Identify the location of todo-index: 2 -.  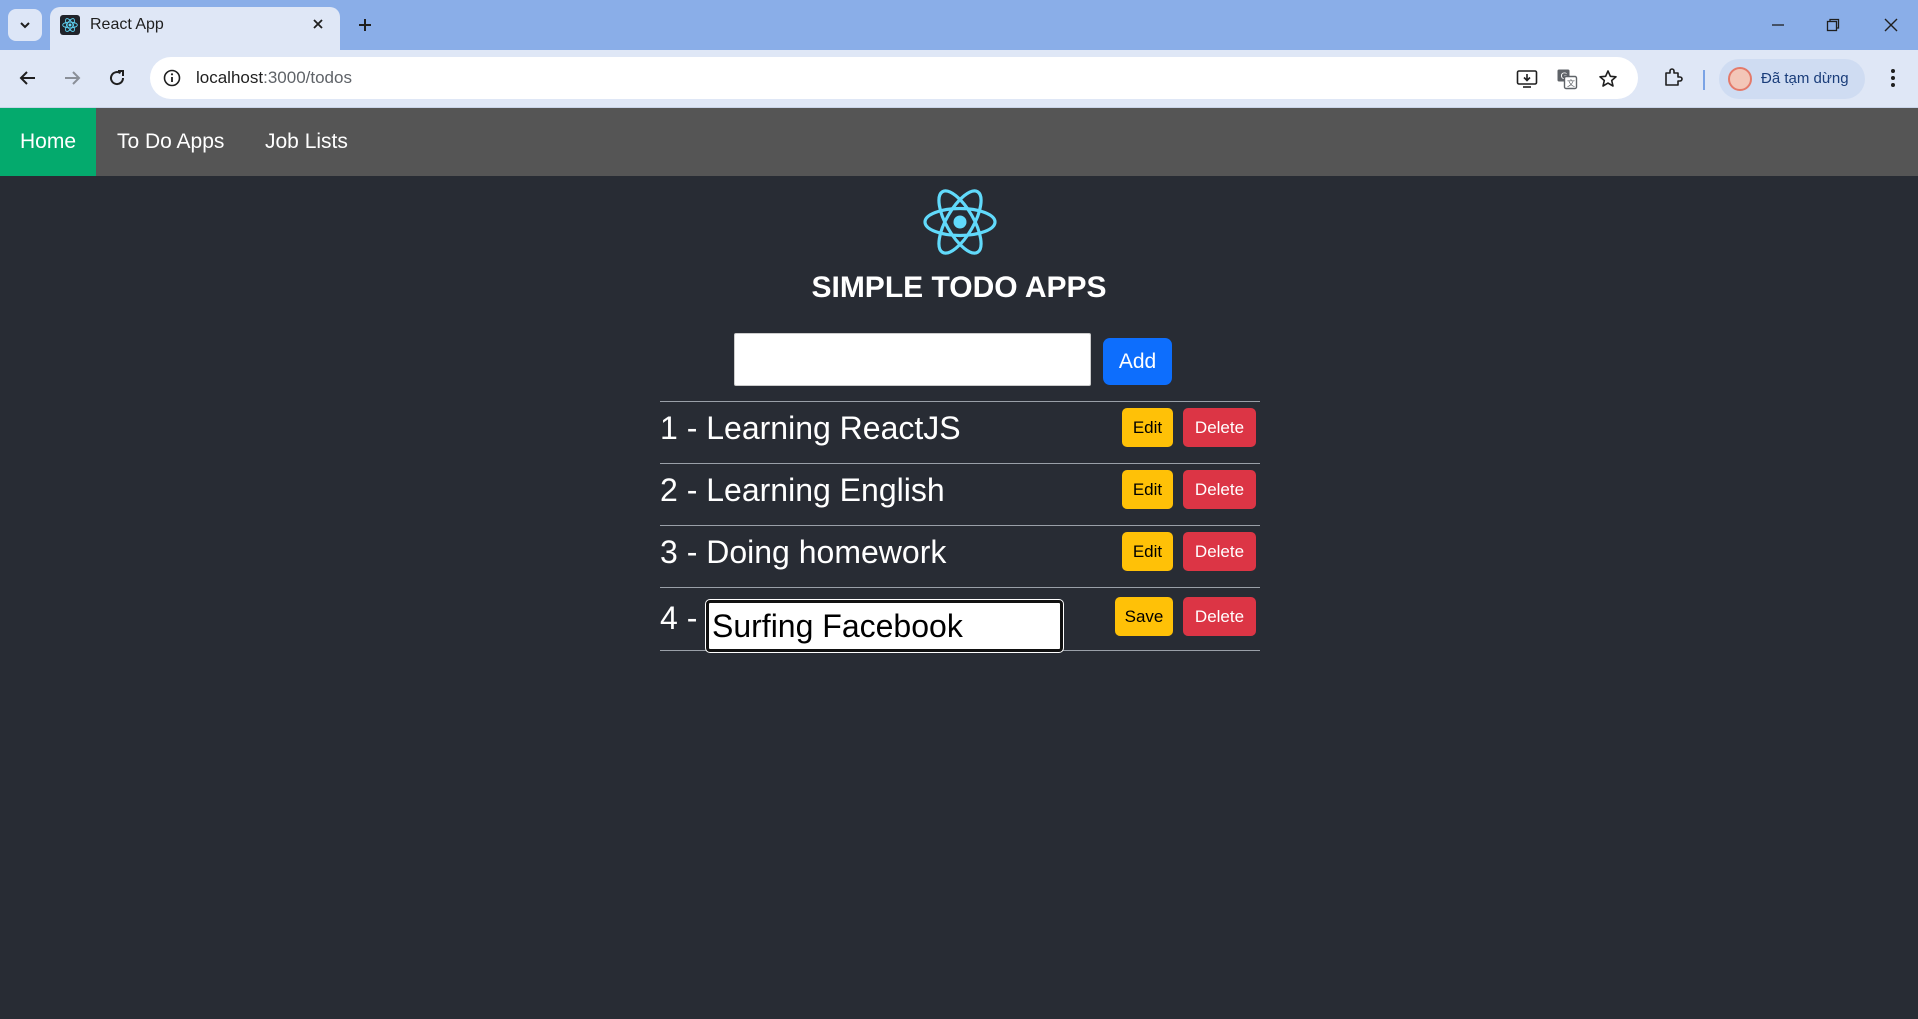
(683, 490).